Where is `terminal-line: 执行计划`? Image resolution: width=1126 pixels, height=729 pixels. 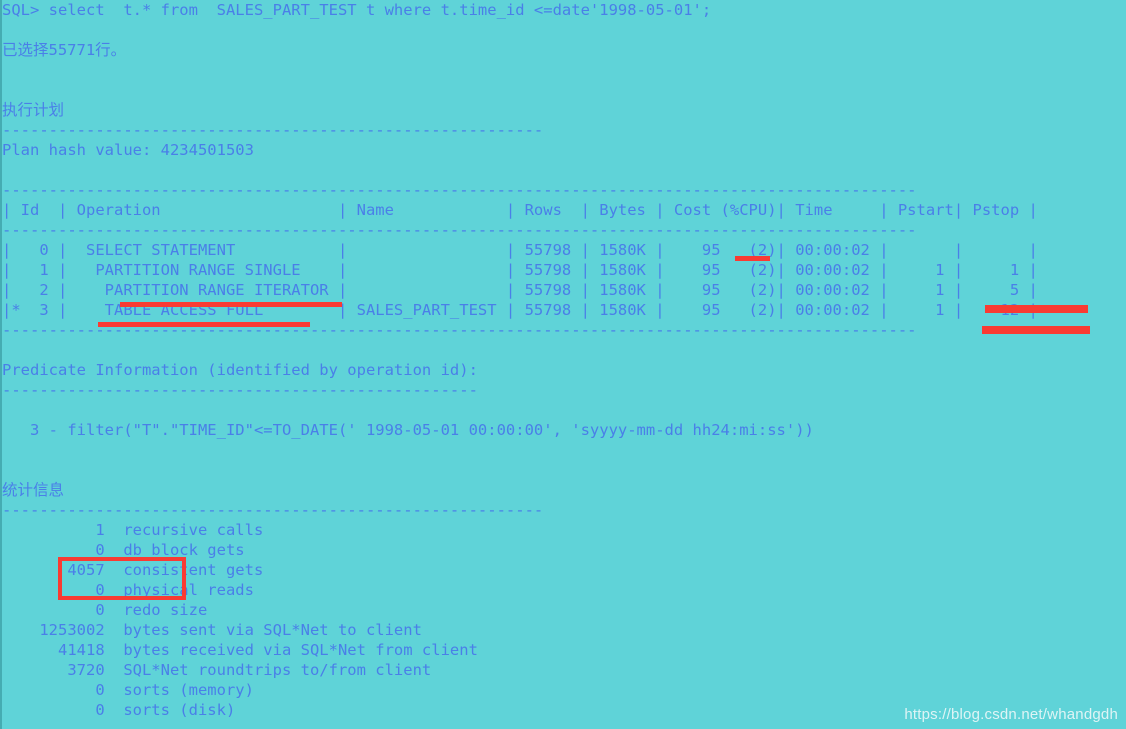 terminal-line: 执行计划 is located at coordinates (33, 110).